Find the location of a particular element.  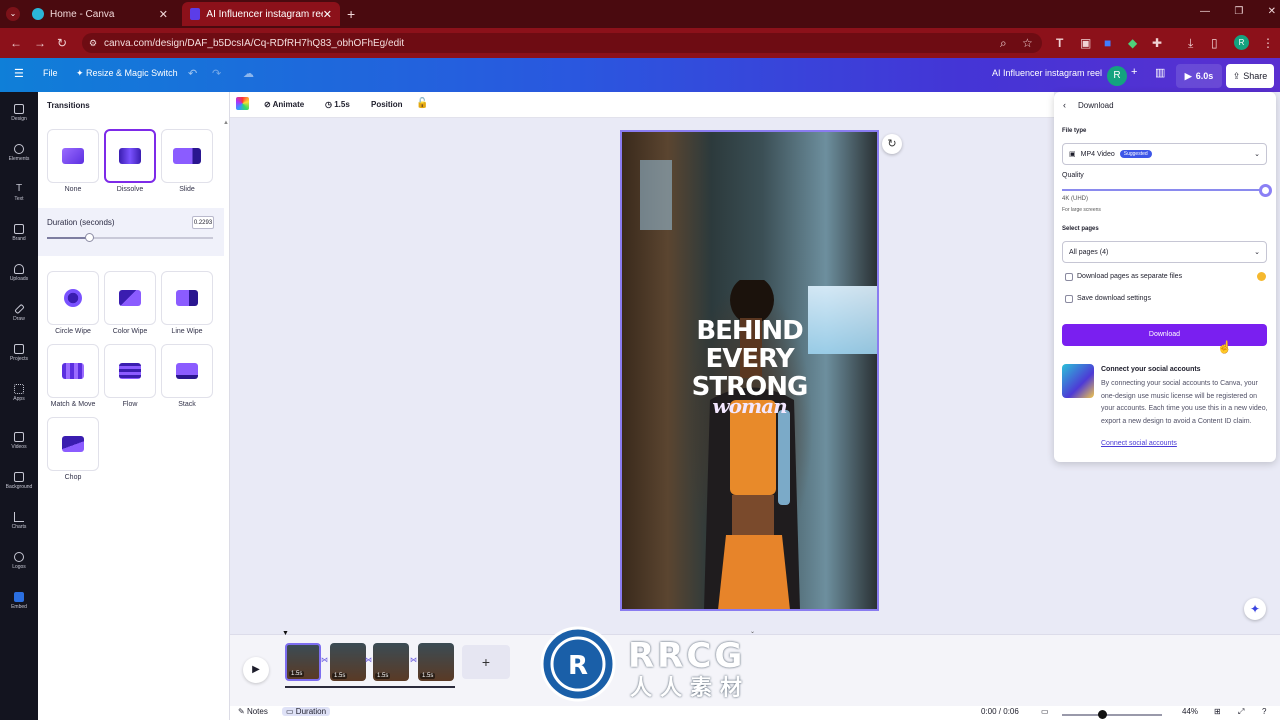

duration-toggle-button: ▭ Duration is located at coordinates (306, 711).